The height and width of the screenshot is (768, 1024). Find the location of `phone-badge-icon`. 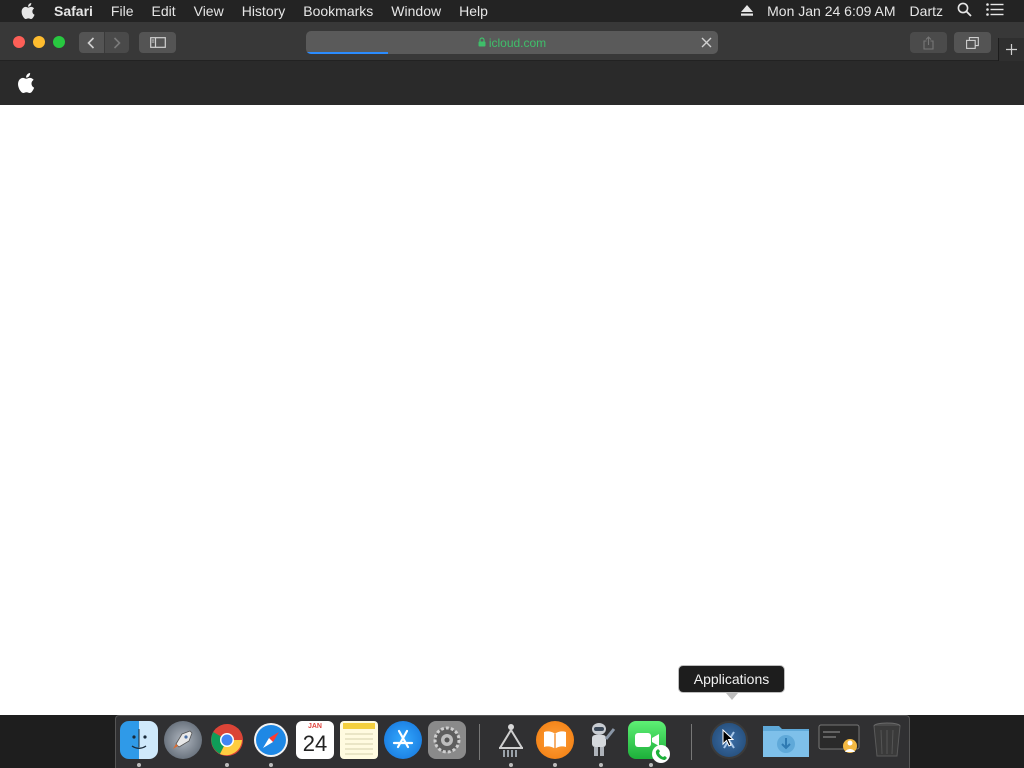

phone-badge-icon is located at coordinates (661, 754).